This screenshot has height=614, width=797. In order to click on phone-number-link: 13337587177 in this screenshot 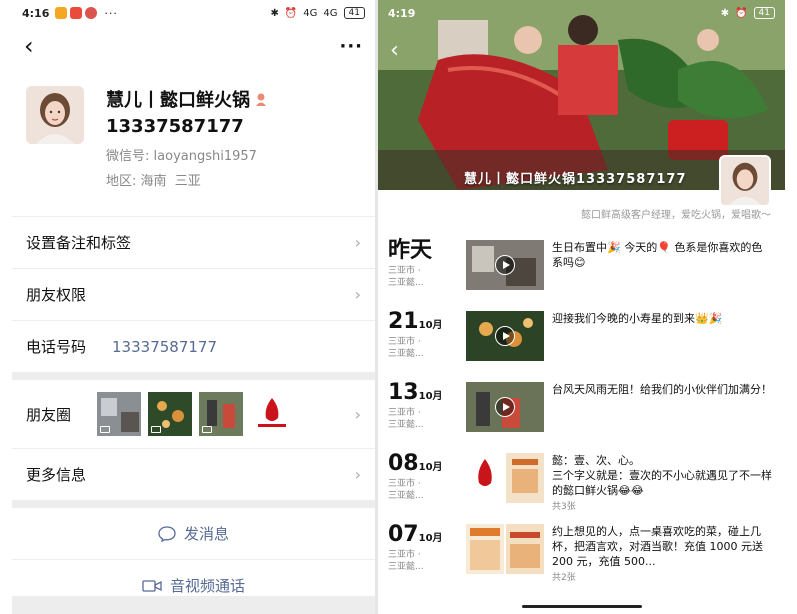, I will do `click(164, 347)`.